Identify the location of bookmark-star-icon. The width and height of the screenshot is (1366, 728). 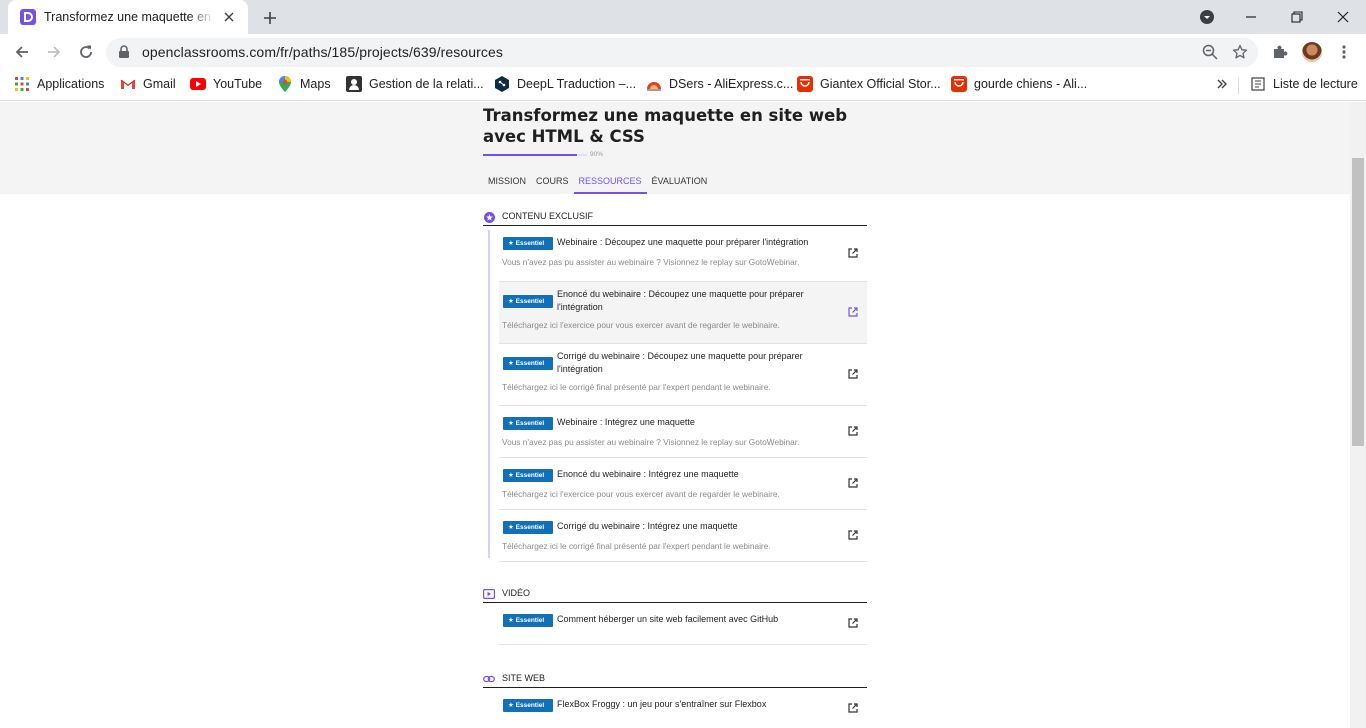
(1240, 54).